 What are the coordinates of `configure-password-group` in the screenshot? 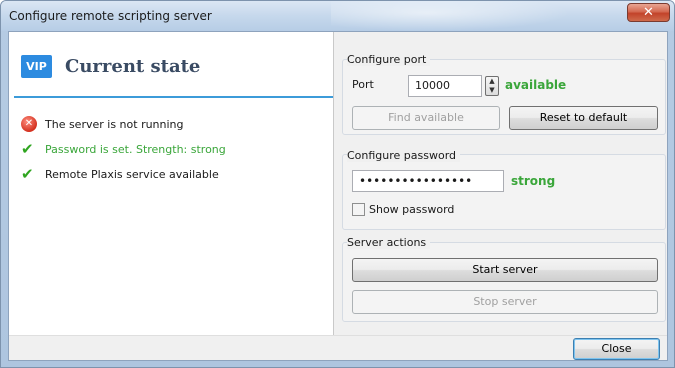 It's located at (504, 192).